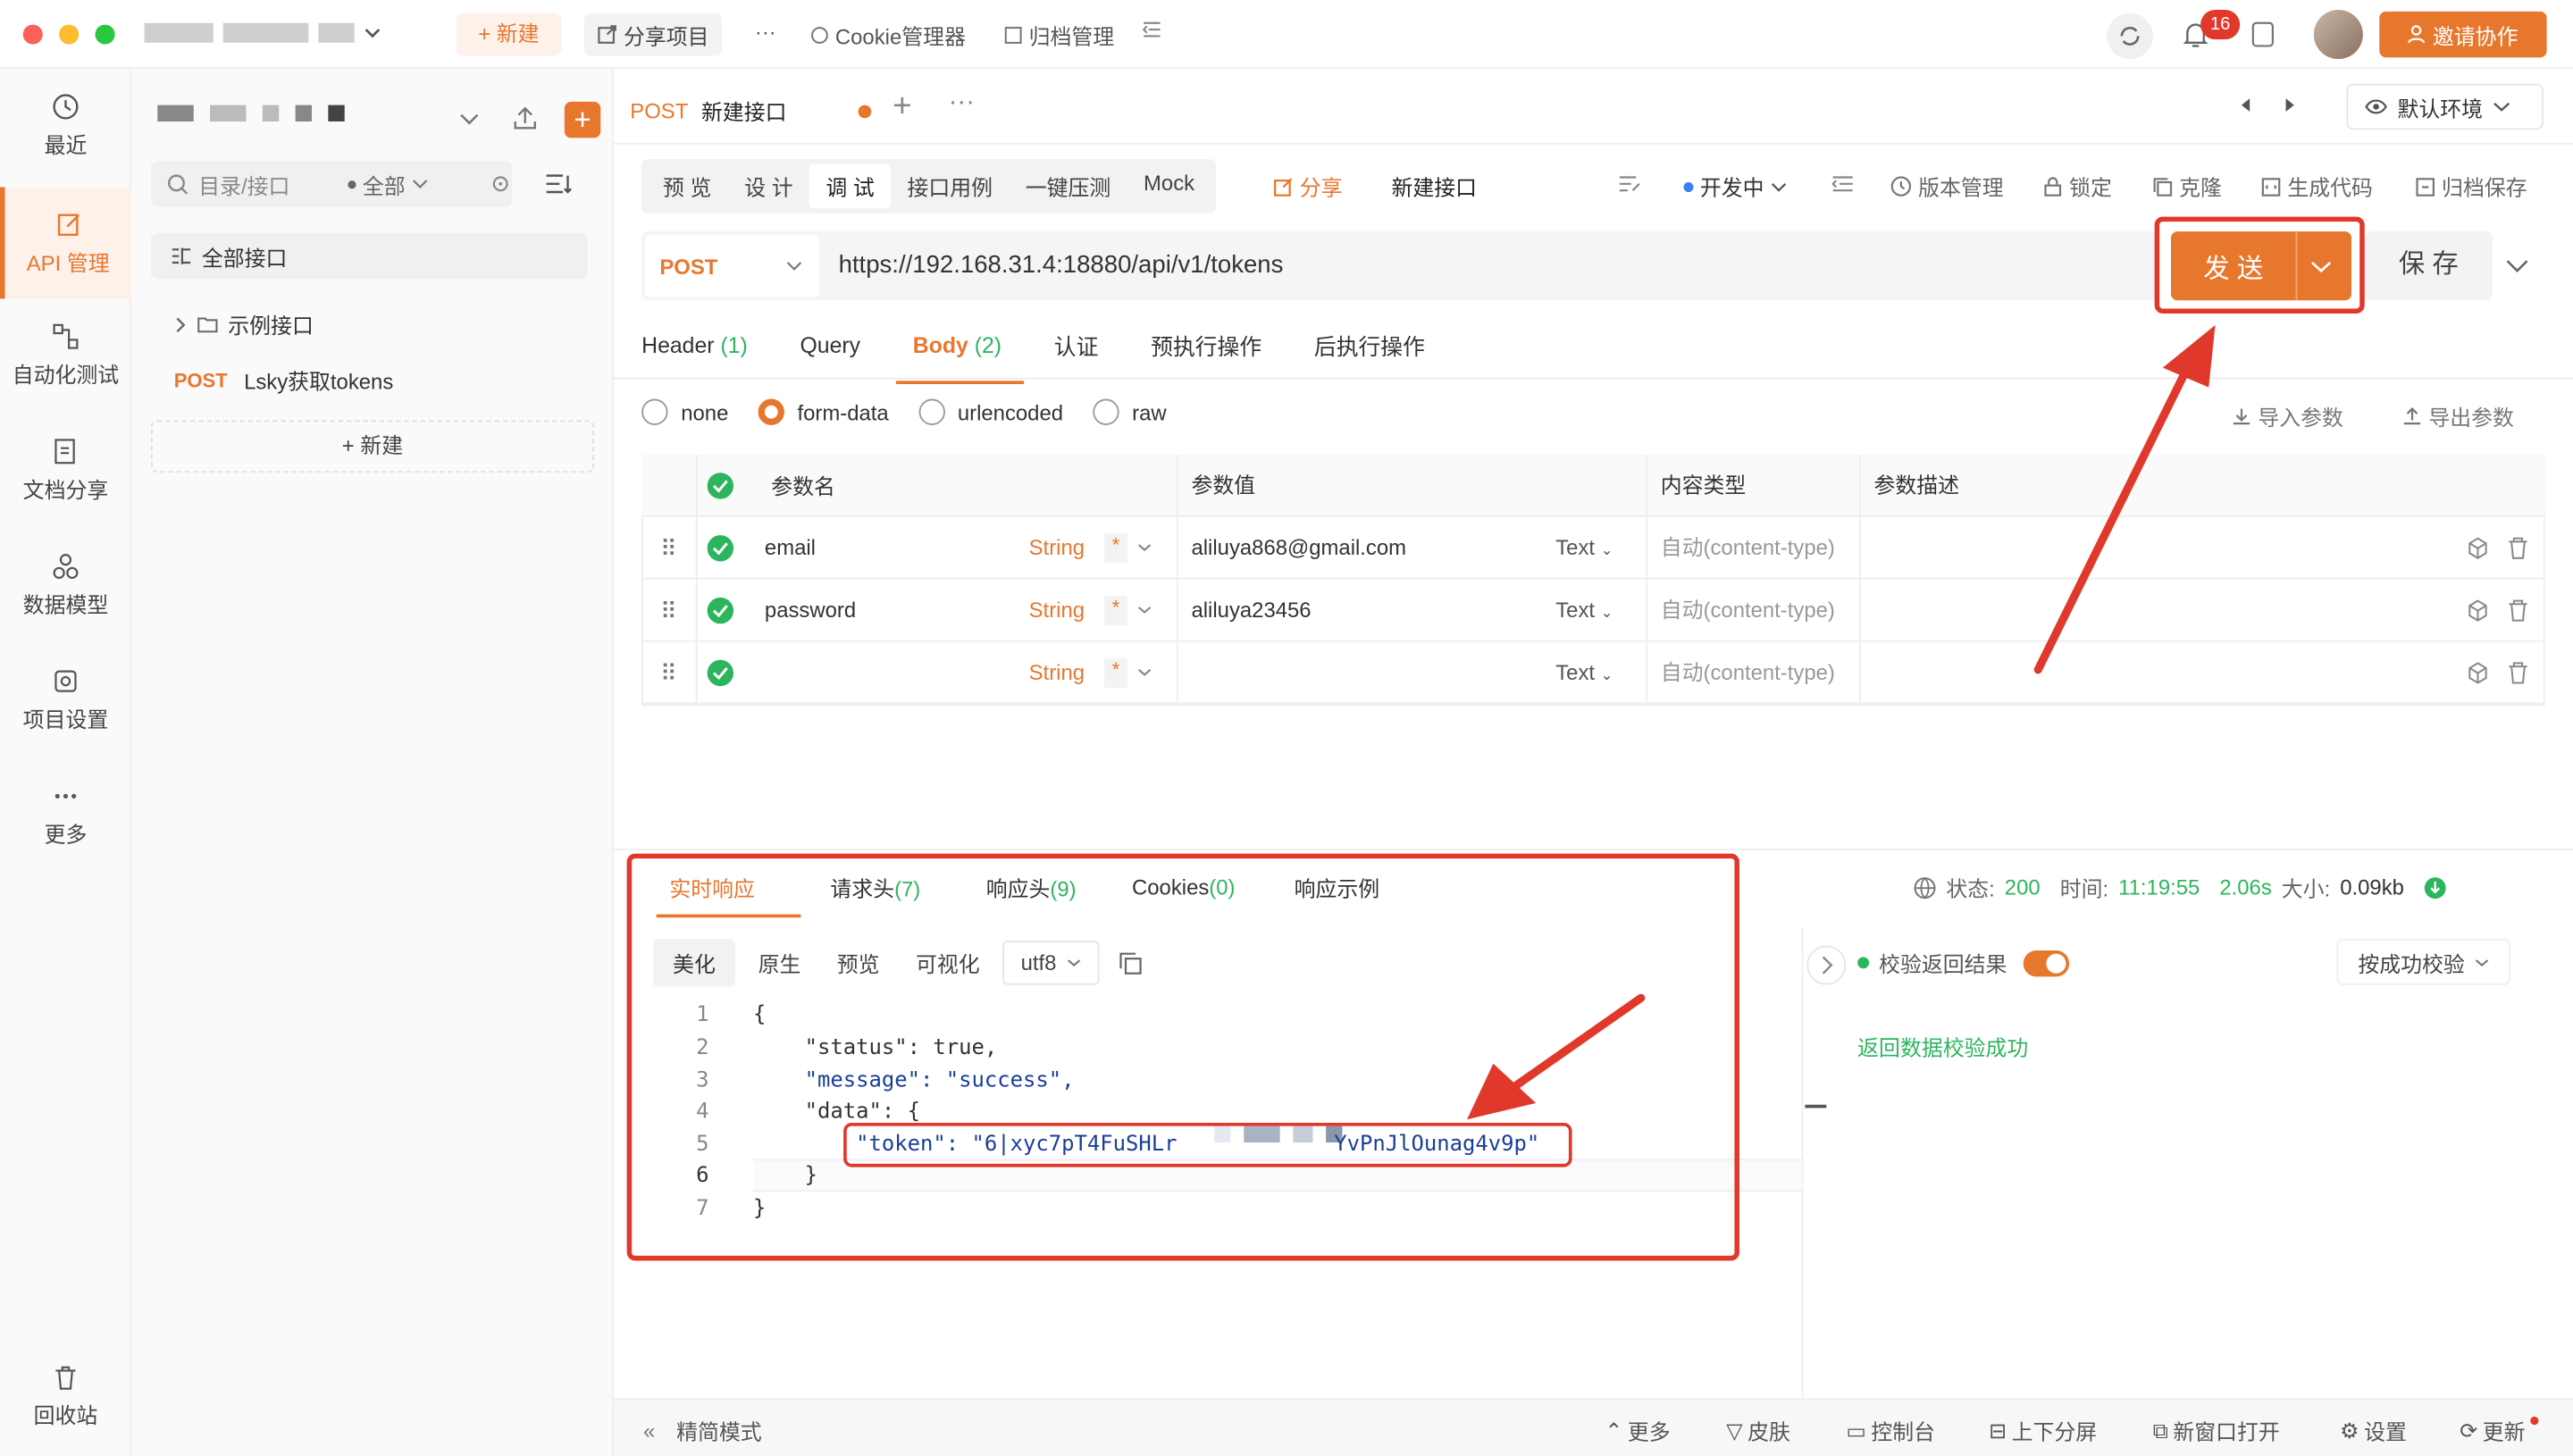 The image size is (2573, 1456). What do you see at coordinates (2458, 415) in the screenshot?
I see `export-params-button: 导出参数` at bounding box center [2458, 415].